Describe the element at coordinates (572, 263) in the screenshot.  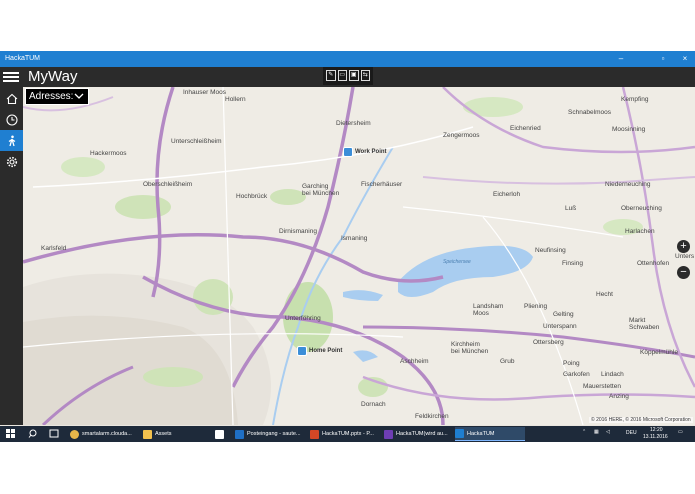
I see `place-label: Finsing` at that location.